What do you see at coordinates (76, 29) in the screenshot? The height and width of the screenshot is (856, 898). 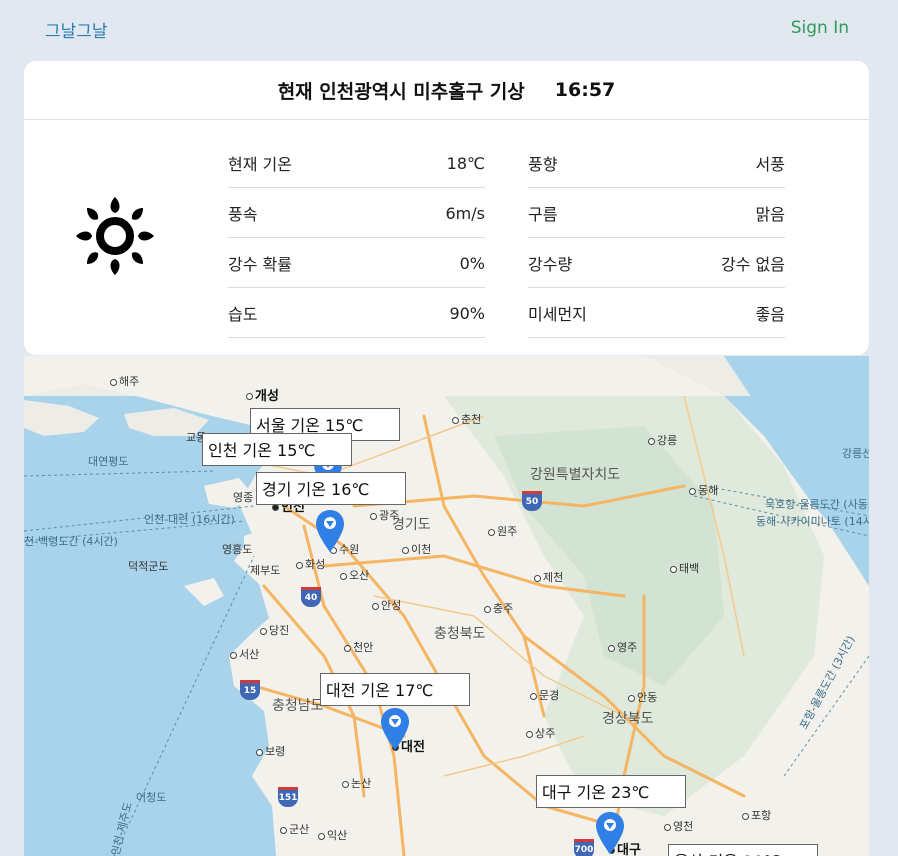 I see `app-logo-link: 그날그날` at bounding box center [76, 29].